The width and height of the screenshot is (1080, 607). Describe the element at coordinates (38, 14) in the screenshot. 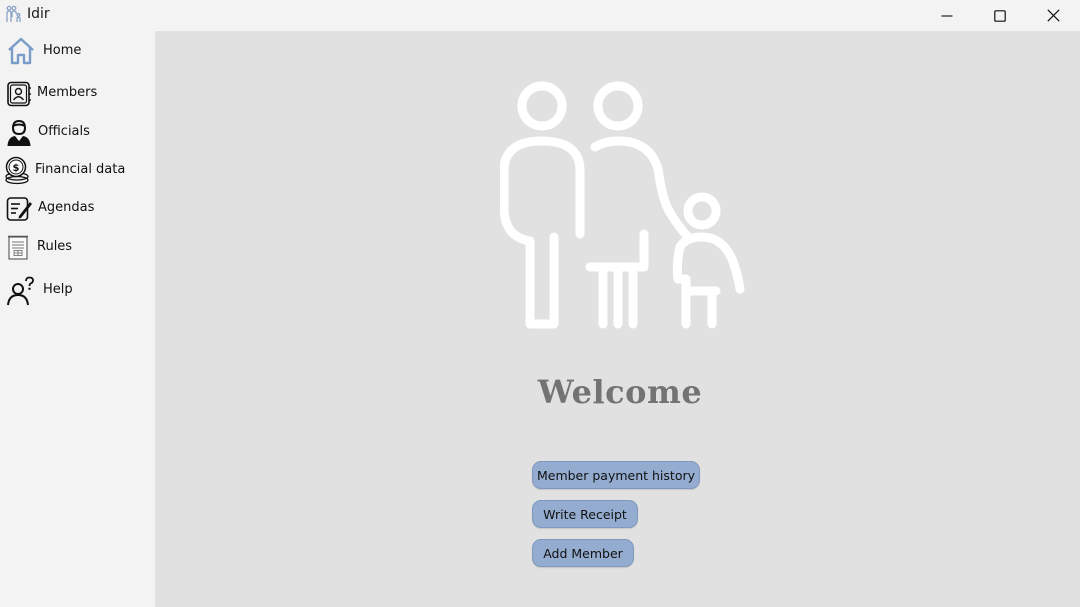

I see `window-title: Idir` at that location.